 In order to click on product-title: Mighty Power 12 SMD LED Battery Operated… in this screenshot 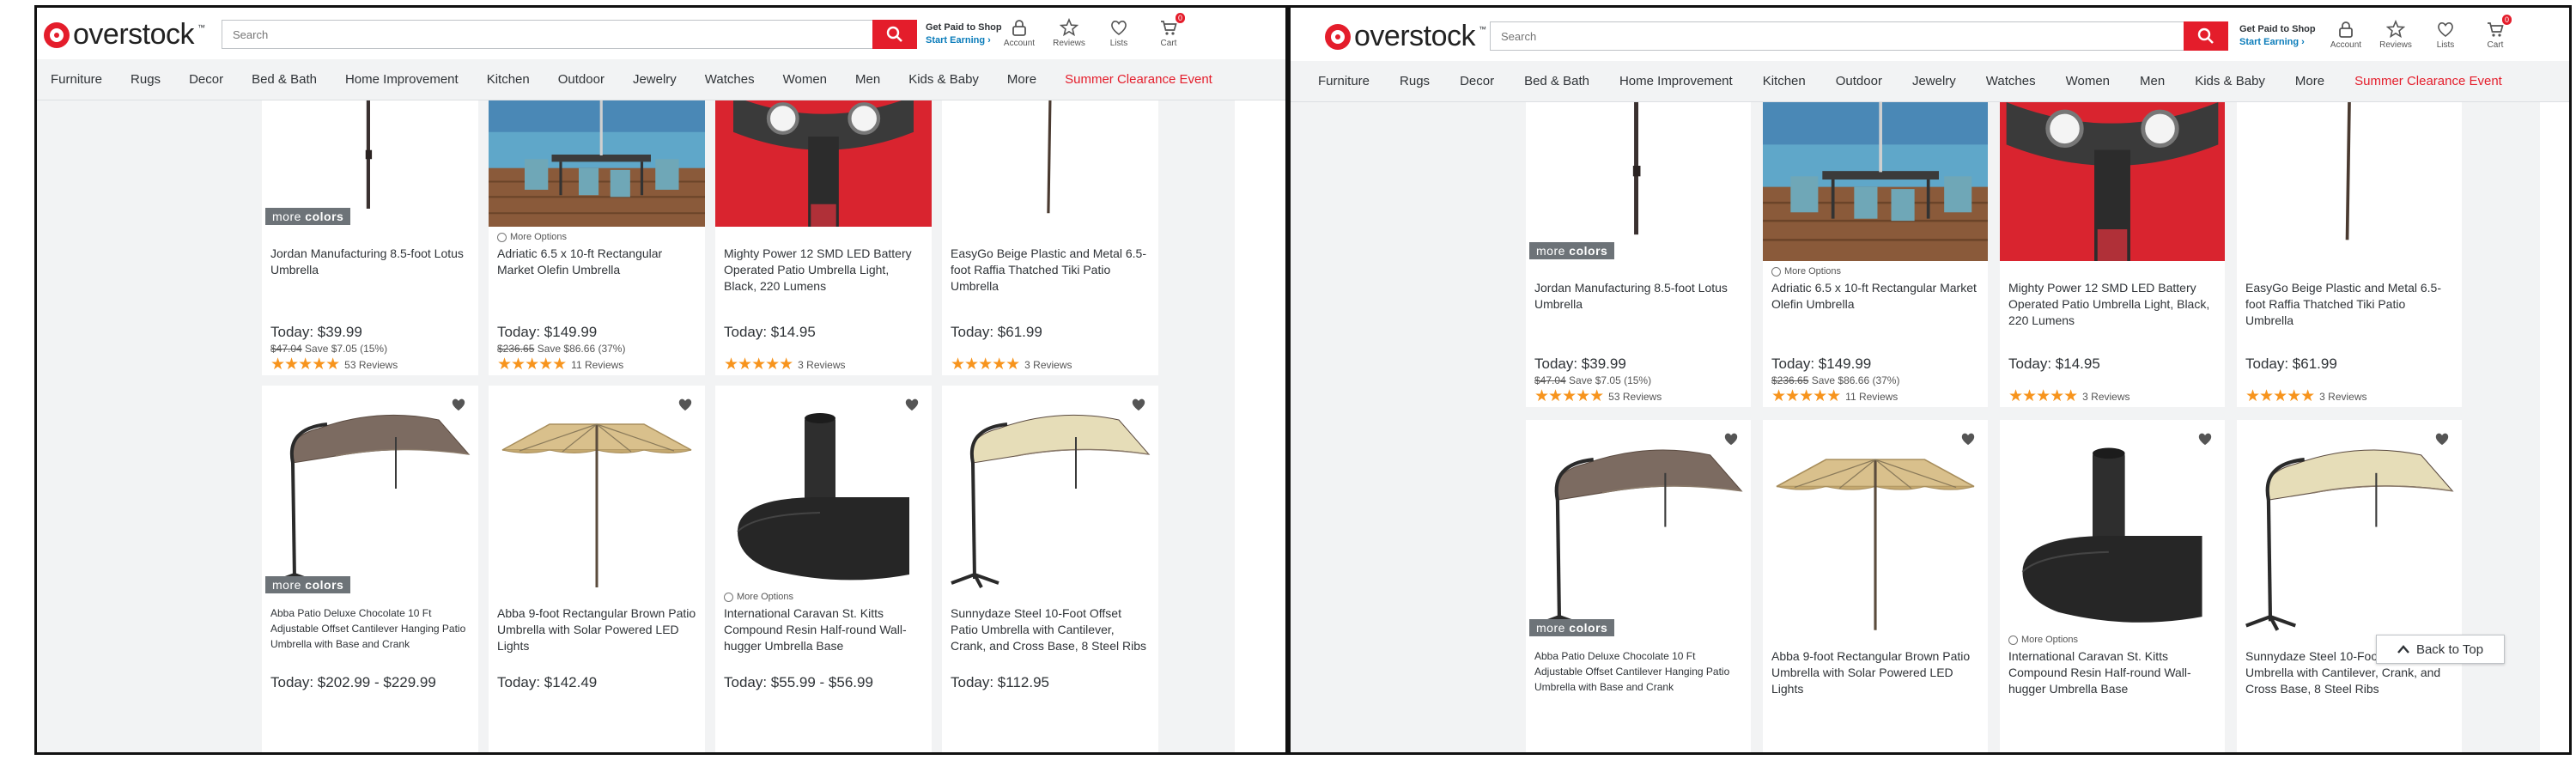, I will do `click(2112, 304)`.